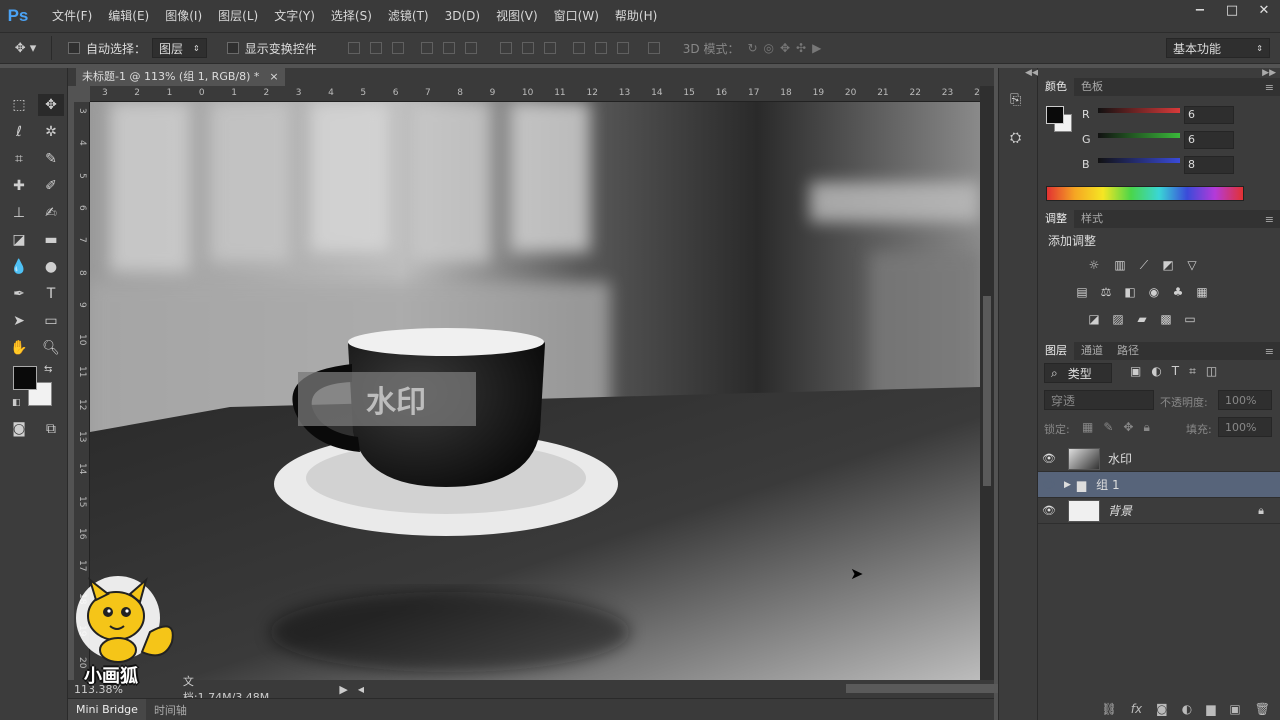 This screenshot has height=720, width=1280. Describe the element at coordinates (1139, 110) in the screenshot. I see `r-slider` at that location.